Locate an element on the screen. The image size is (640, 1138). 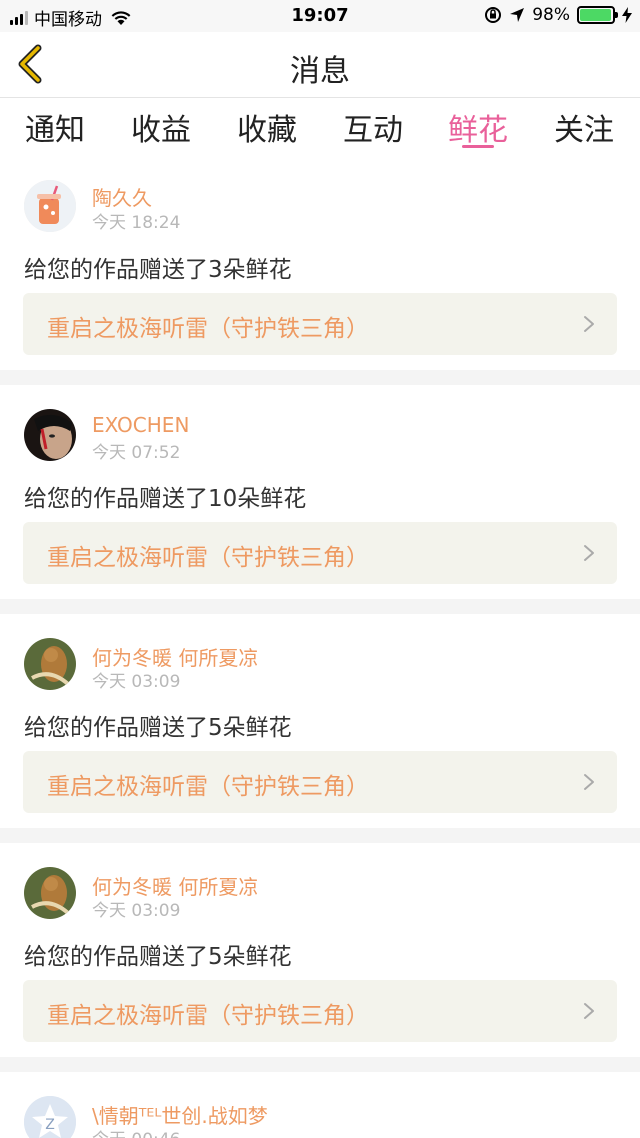
status-right: 98% is located at coordinates (558, 15).